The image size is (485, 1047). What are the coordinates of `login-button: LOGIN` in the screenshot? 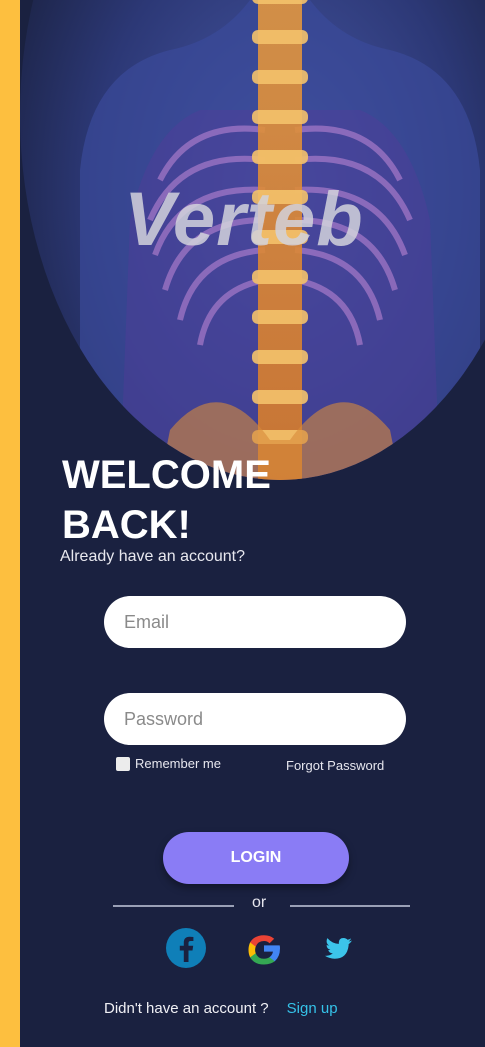 It's located at (256, 858).